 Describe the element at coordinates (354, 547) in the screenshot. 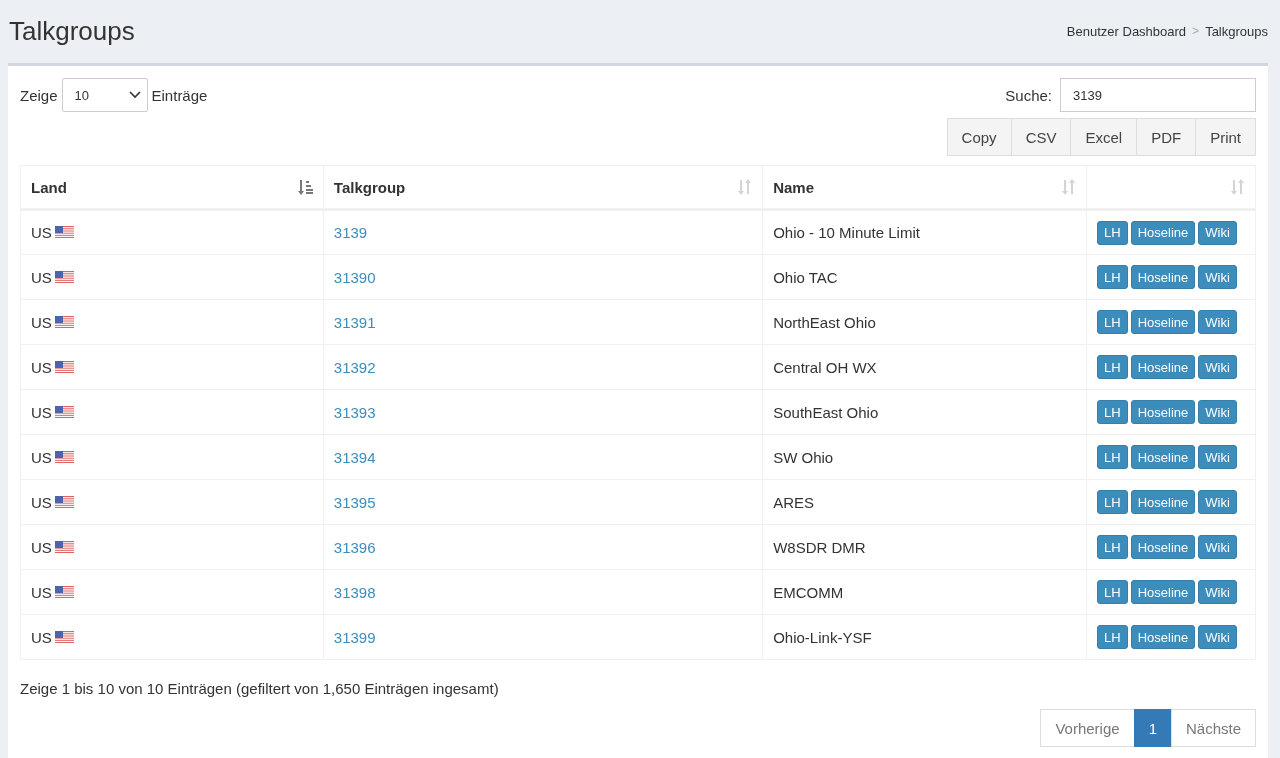

I see `talkgroup-link: 31396` at that location.